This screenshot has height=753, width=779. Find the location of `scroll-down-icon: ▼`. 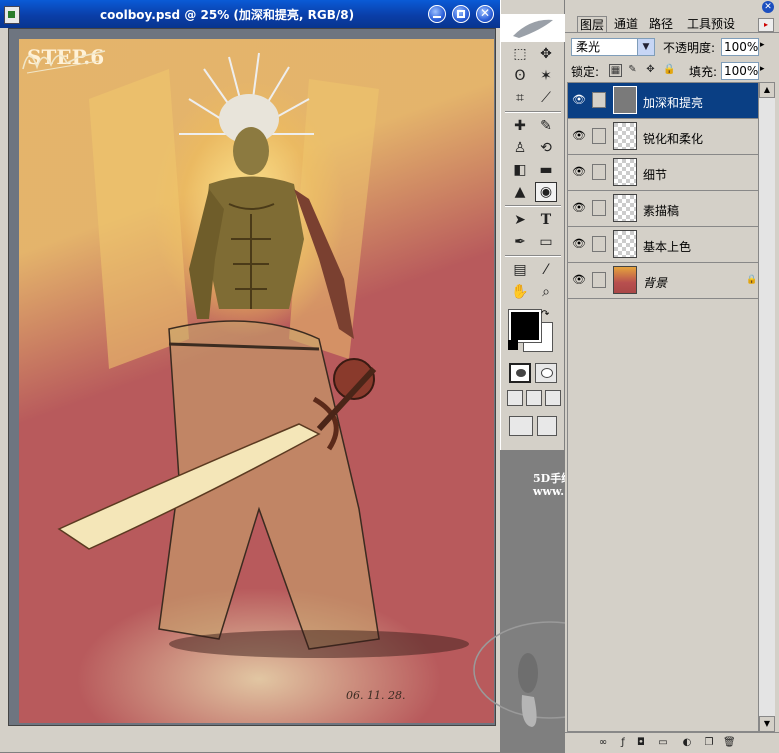

scroll-down-icon: ▼ is located at coordinates (767, 724).